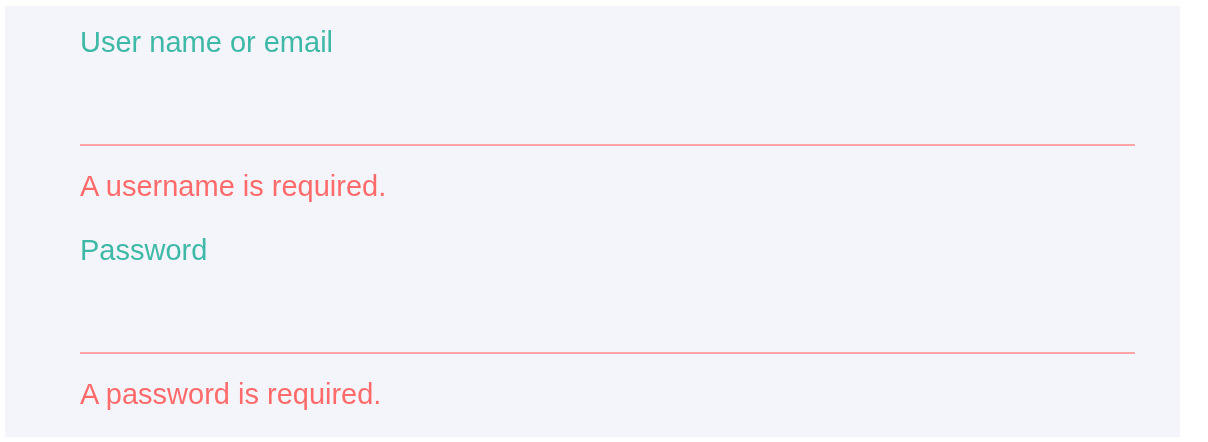  What do you see at coordinates (144, 250) in the screenshot?
I see `field-label: Password` at bounding box center [144, 250].